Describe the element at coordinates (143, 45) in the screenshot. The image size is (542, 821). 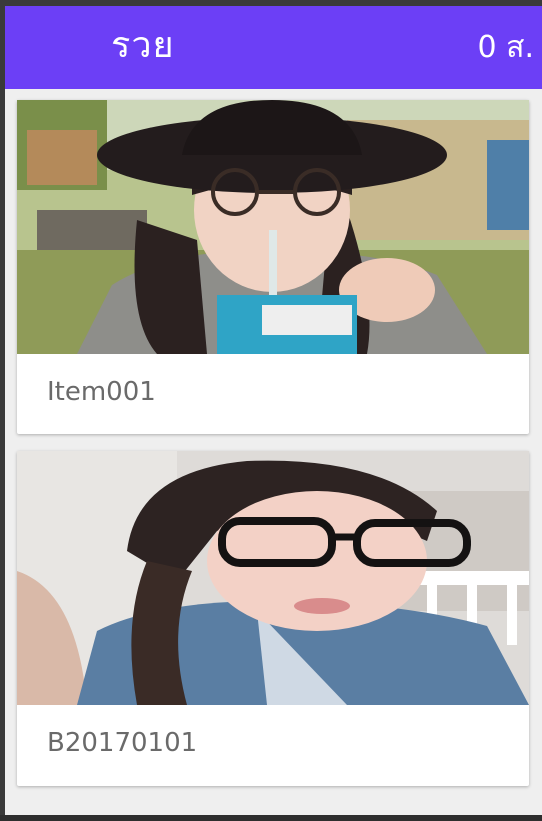
I see `app-title: รวย` at that location.